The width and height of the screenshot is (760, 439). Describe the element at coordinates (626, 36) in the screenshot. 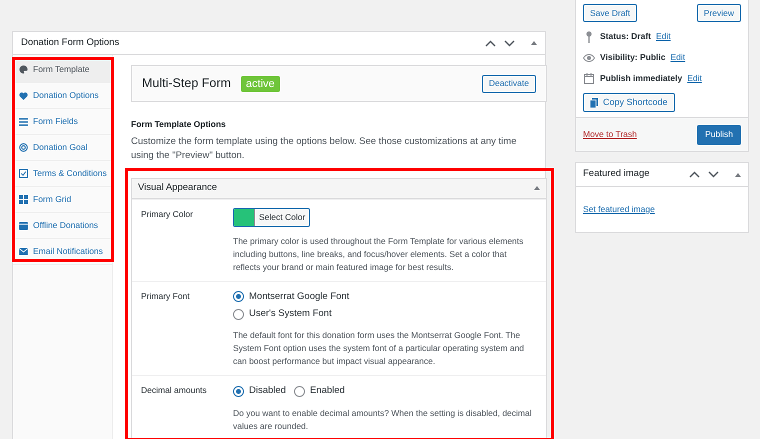

I see `meta-text: Status: Draft` at that location.